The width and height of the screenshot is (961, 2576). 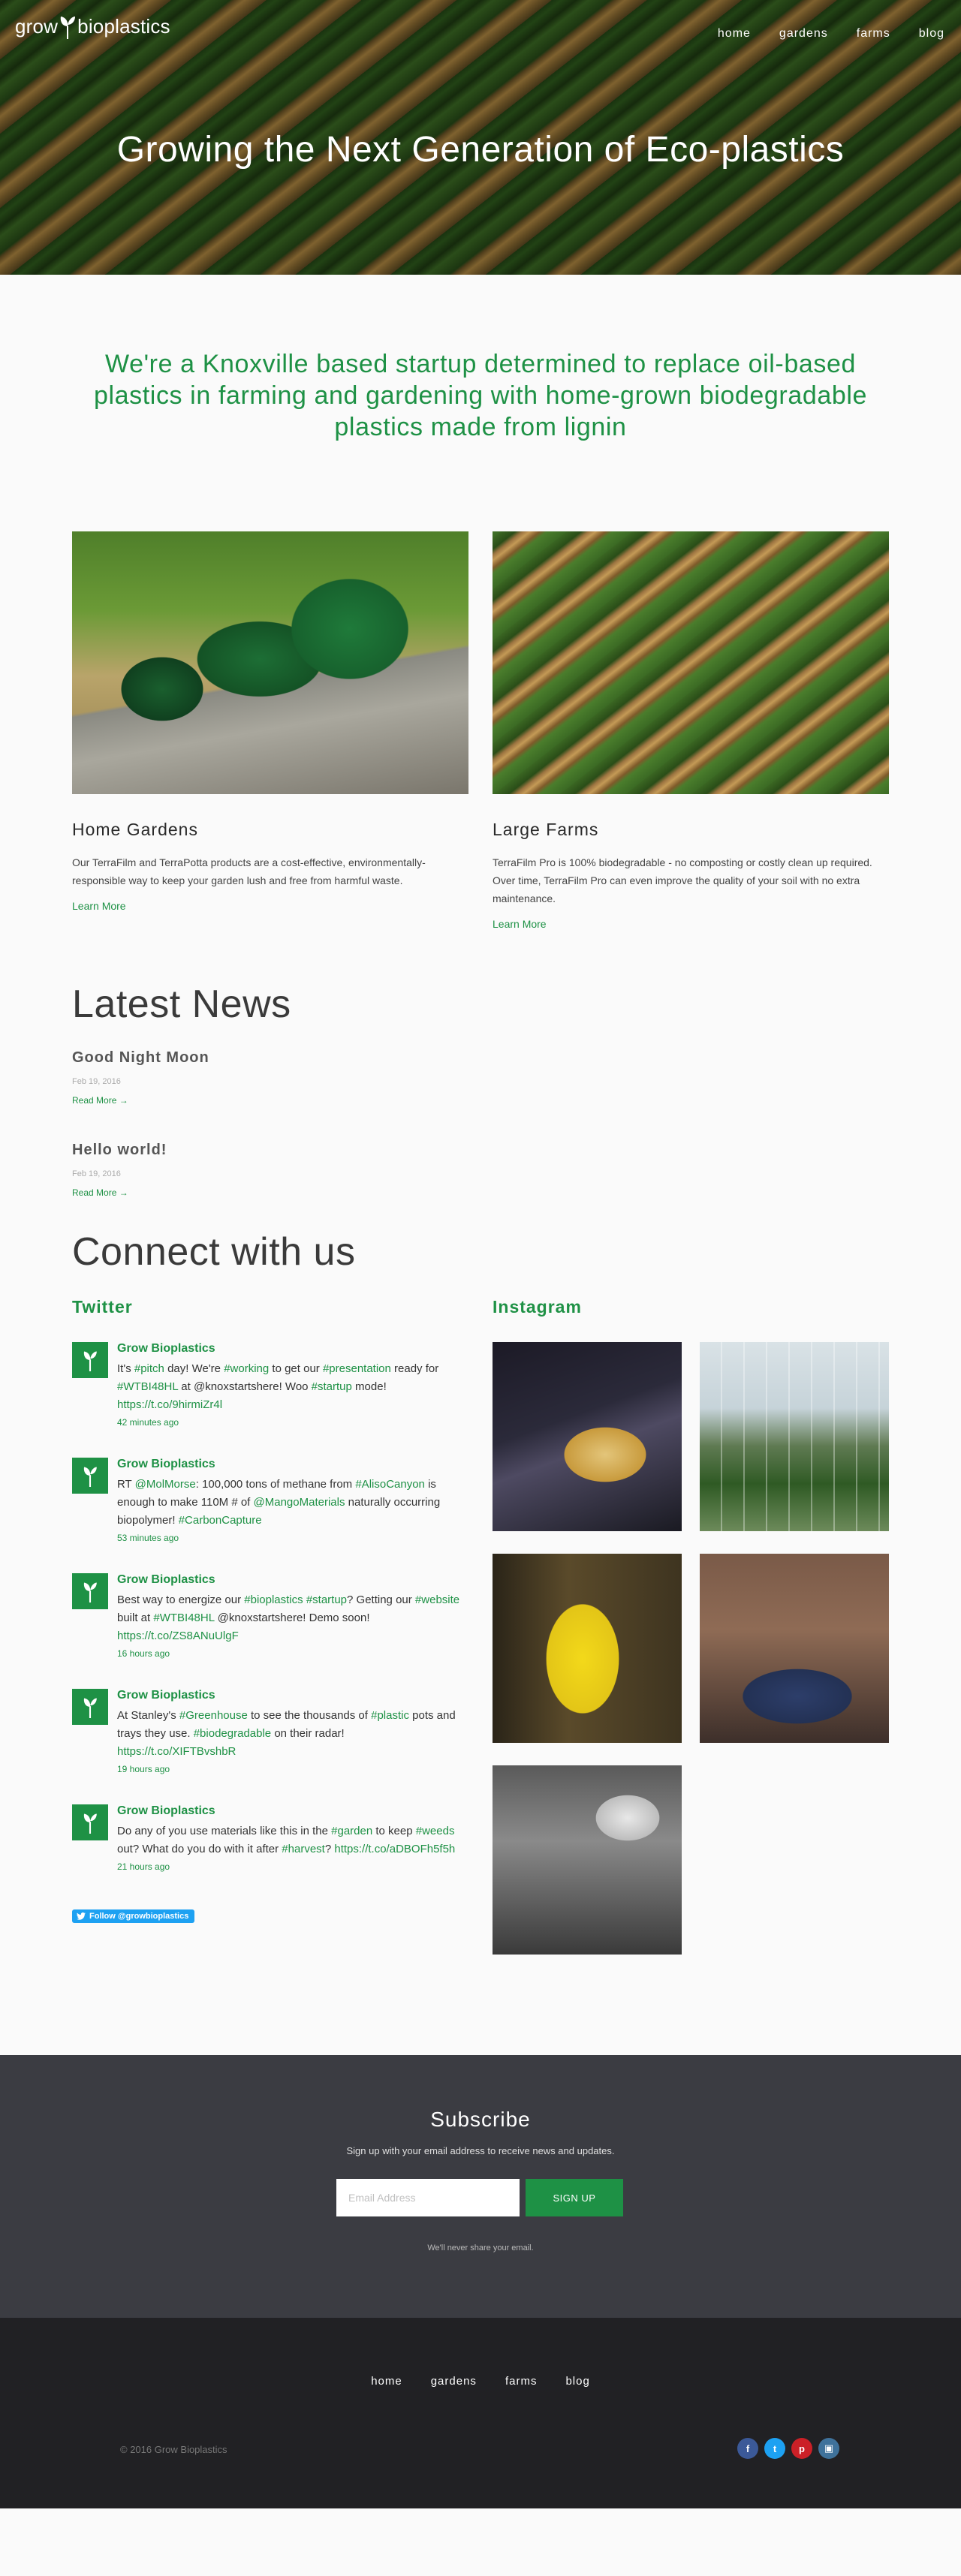 What do you see at coordinates (220, 1520) in the screenshot?
I see `tweet-link: #CarbonCapture` at bounding box center [220, 1520].